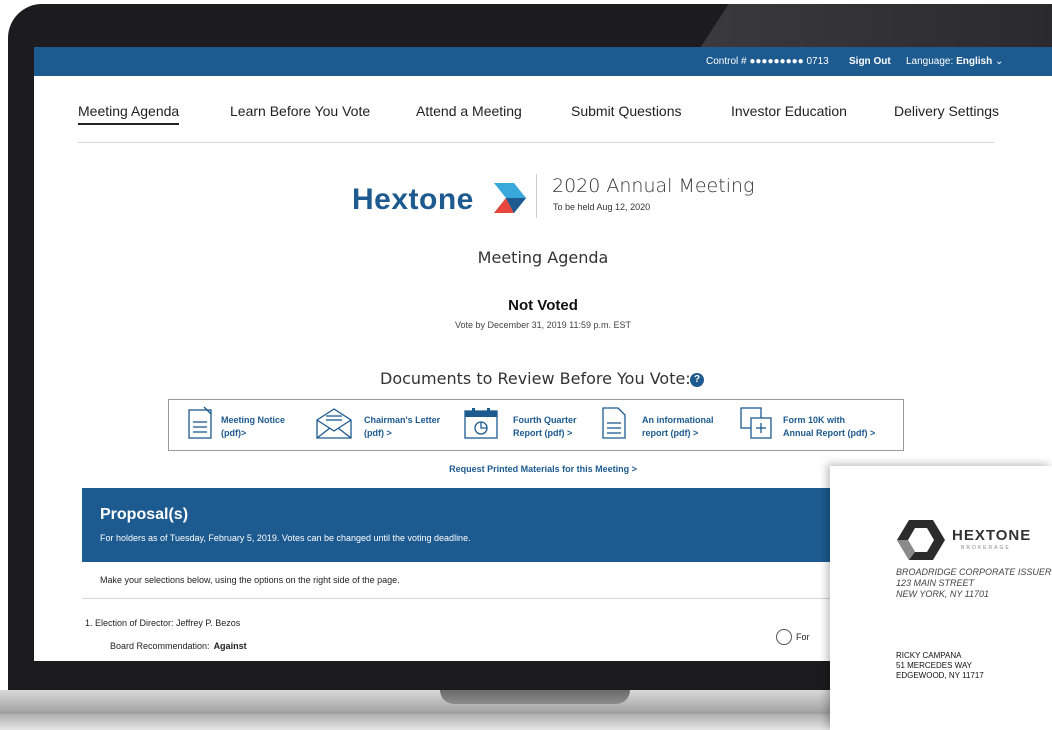 This screenshot has height=730, width=1052. What do you see at coordinates (543, 325) in the screenshot?
I see `vote-deadline: Vote by December 31, 2019 11:59 p.m. EST` at bounding box center [543, 325].